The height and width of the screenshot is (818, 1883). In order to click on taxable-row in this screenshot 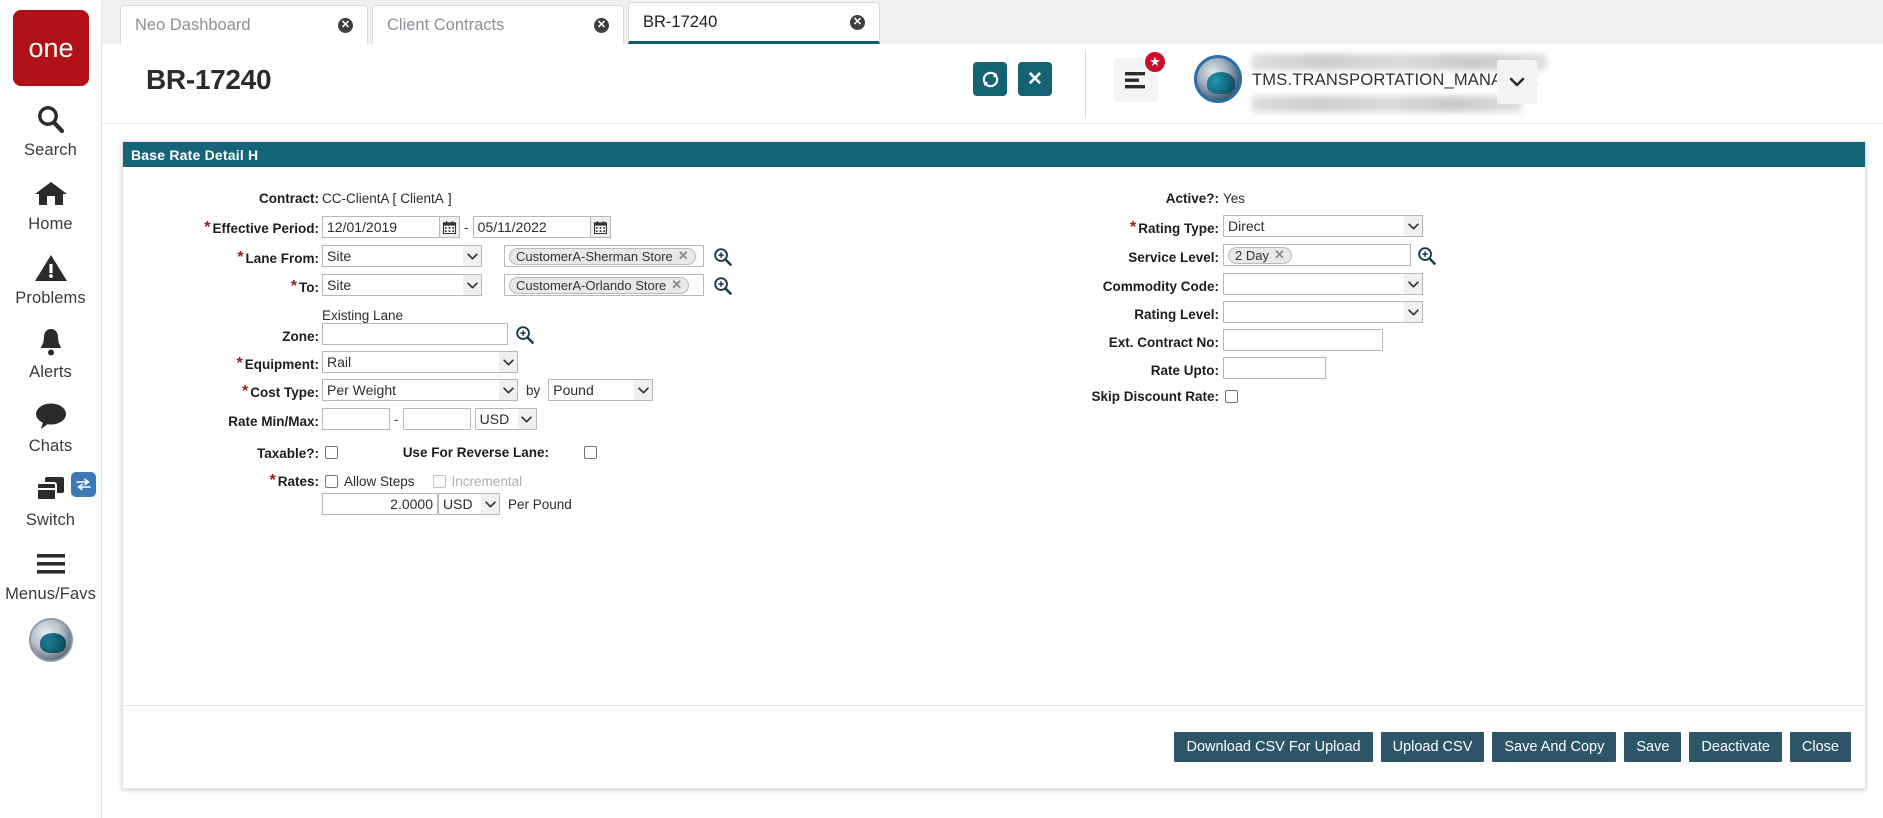, I will do `click(331, 452)`.